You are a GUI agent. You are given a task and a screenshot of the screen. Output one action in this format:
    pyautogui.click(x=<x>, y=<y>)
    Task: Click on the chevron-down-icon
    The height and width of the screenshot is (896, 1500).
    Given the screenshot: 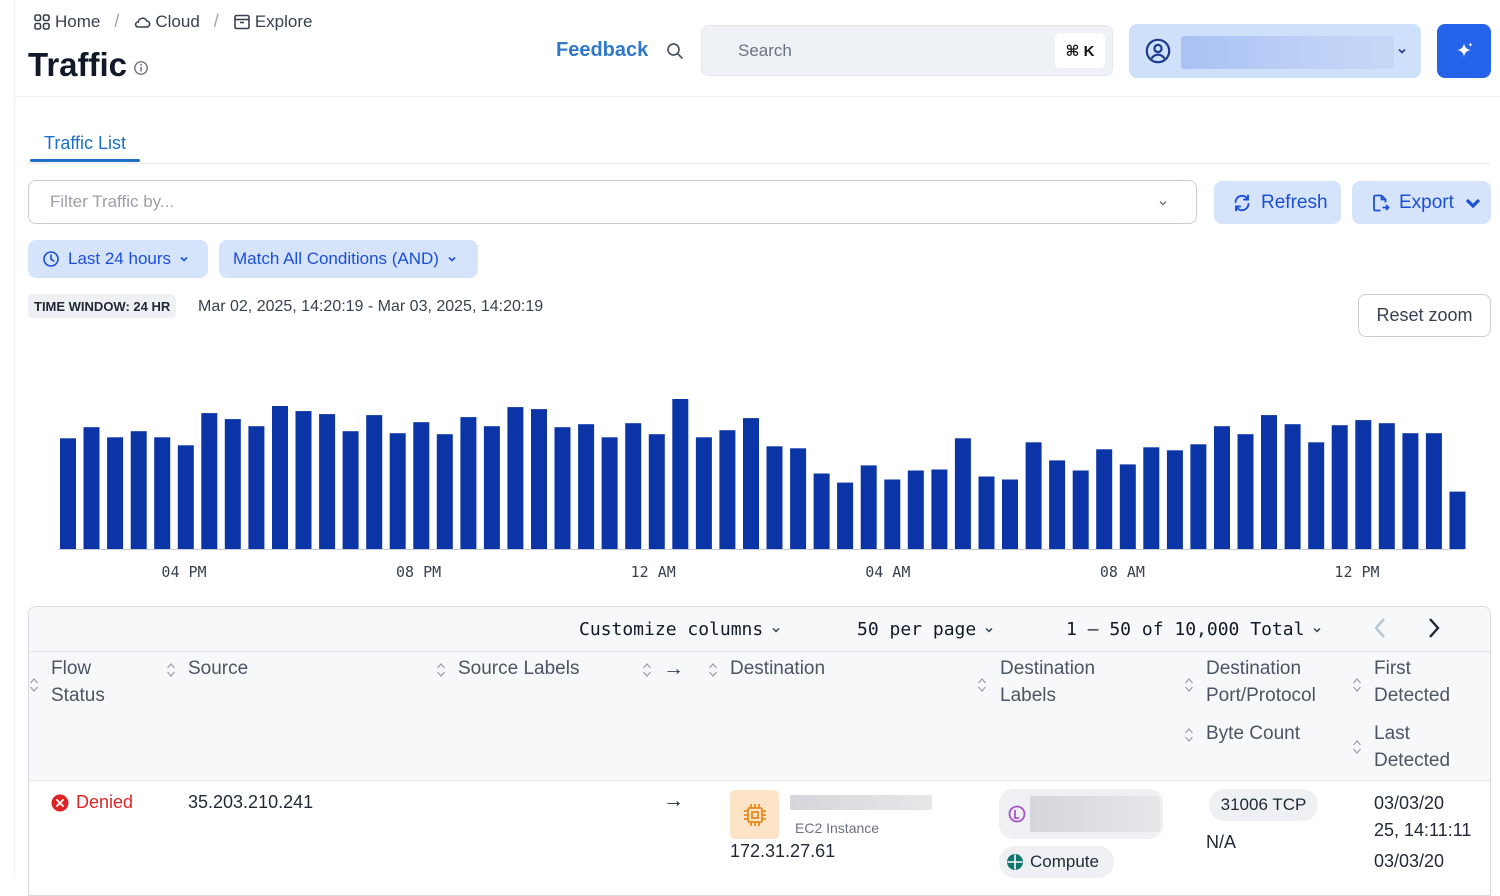 What is the action you would take?
    pyautogui.click(x=1163, y=203)
    